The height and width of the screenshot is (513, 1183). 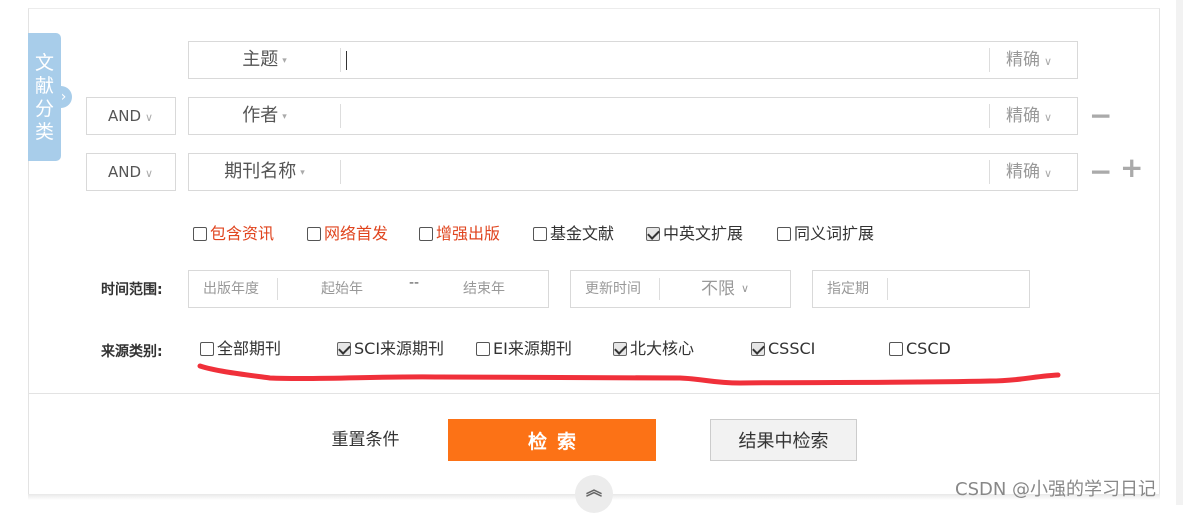 I want to click on source-cscd: CSCD, so click(x=920, y=349).